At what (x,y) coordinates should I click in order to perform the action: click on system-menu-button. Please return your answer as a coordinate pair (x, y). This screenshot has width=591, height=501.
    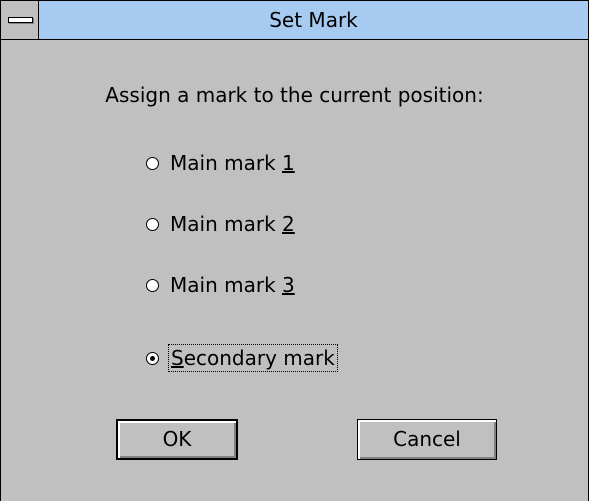
    Looking at the image, I should click on (20, 20).